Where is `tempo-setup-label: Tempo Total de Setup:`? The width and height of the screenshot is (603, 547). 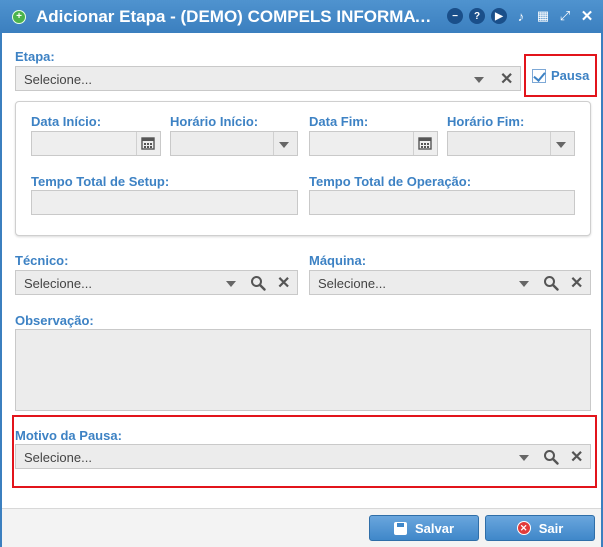
tempo-setup-label: Tempo Total de Setup: is located at coordinates (100, 181).